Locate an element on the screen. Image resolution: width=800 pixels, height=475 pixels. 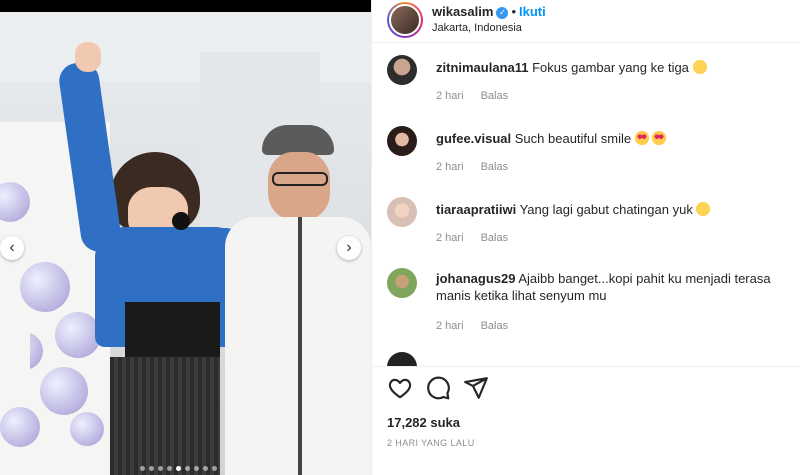
laughing-emoji-icon is located at coordinates (699, 67).